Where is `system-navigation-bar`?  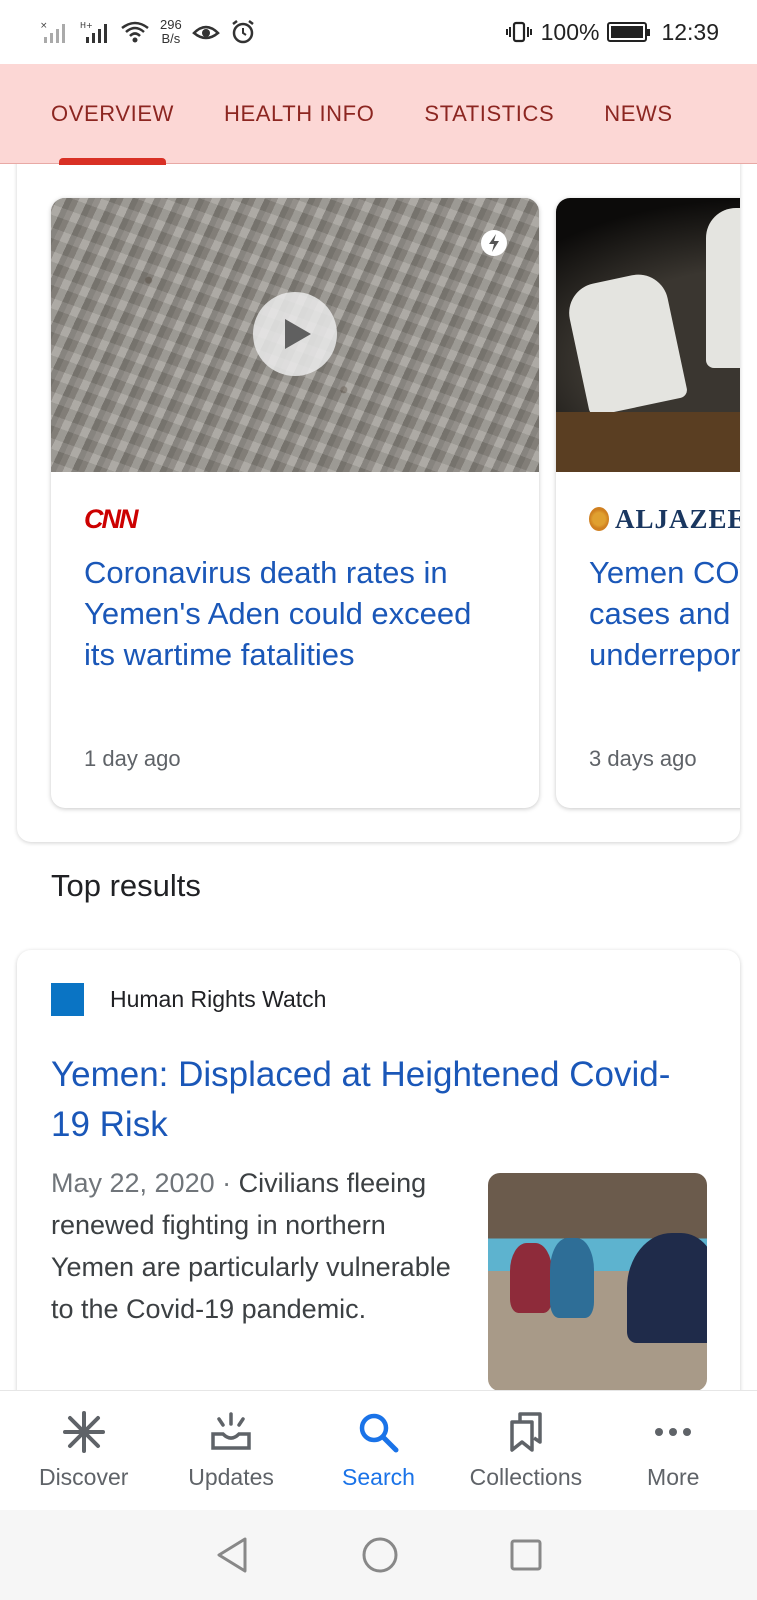
system-navigation-bar is located at coordinates (378, 1555).